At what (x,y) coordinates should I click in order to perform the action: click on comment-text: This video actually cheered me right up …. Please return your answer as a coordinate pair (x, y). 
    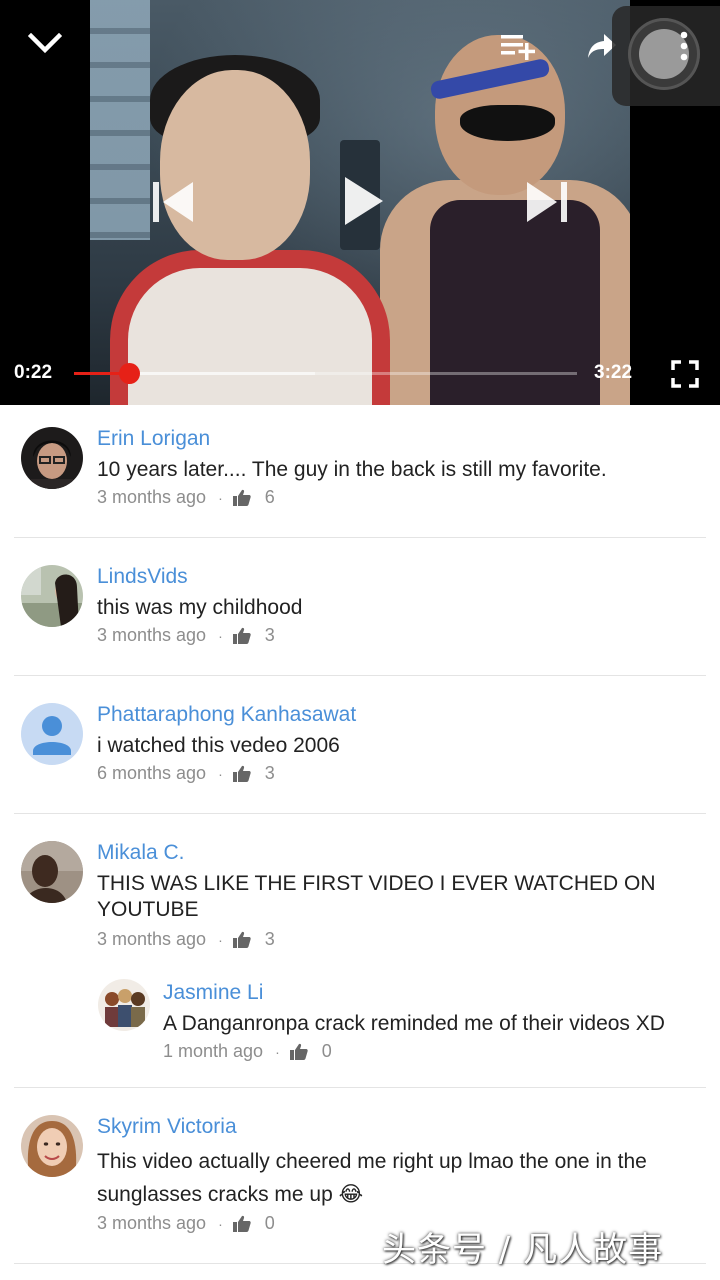
    Looking at the image, I should click on (372, 1178).